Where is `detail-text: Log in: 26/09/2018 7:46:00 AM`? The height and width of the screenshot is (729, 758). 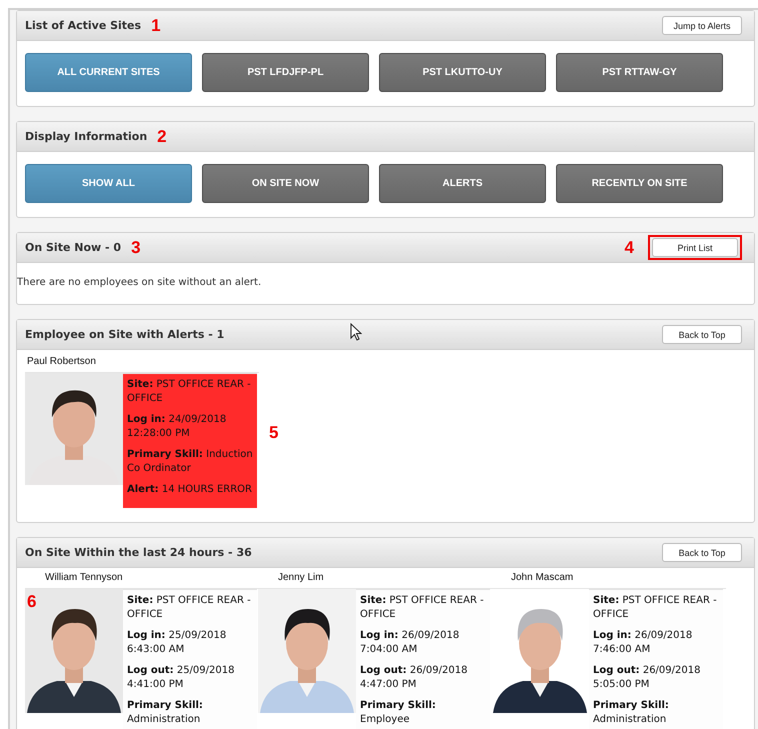
detail-text: Log in: 26/09/2018 7:46:00 AM is located at coordinates (643, 643).